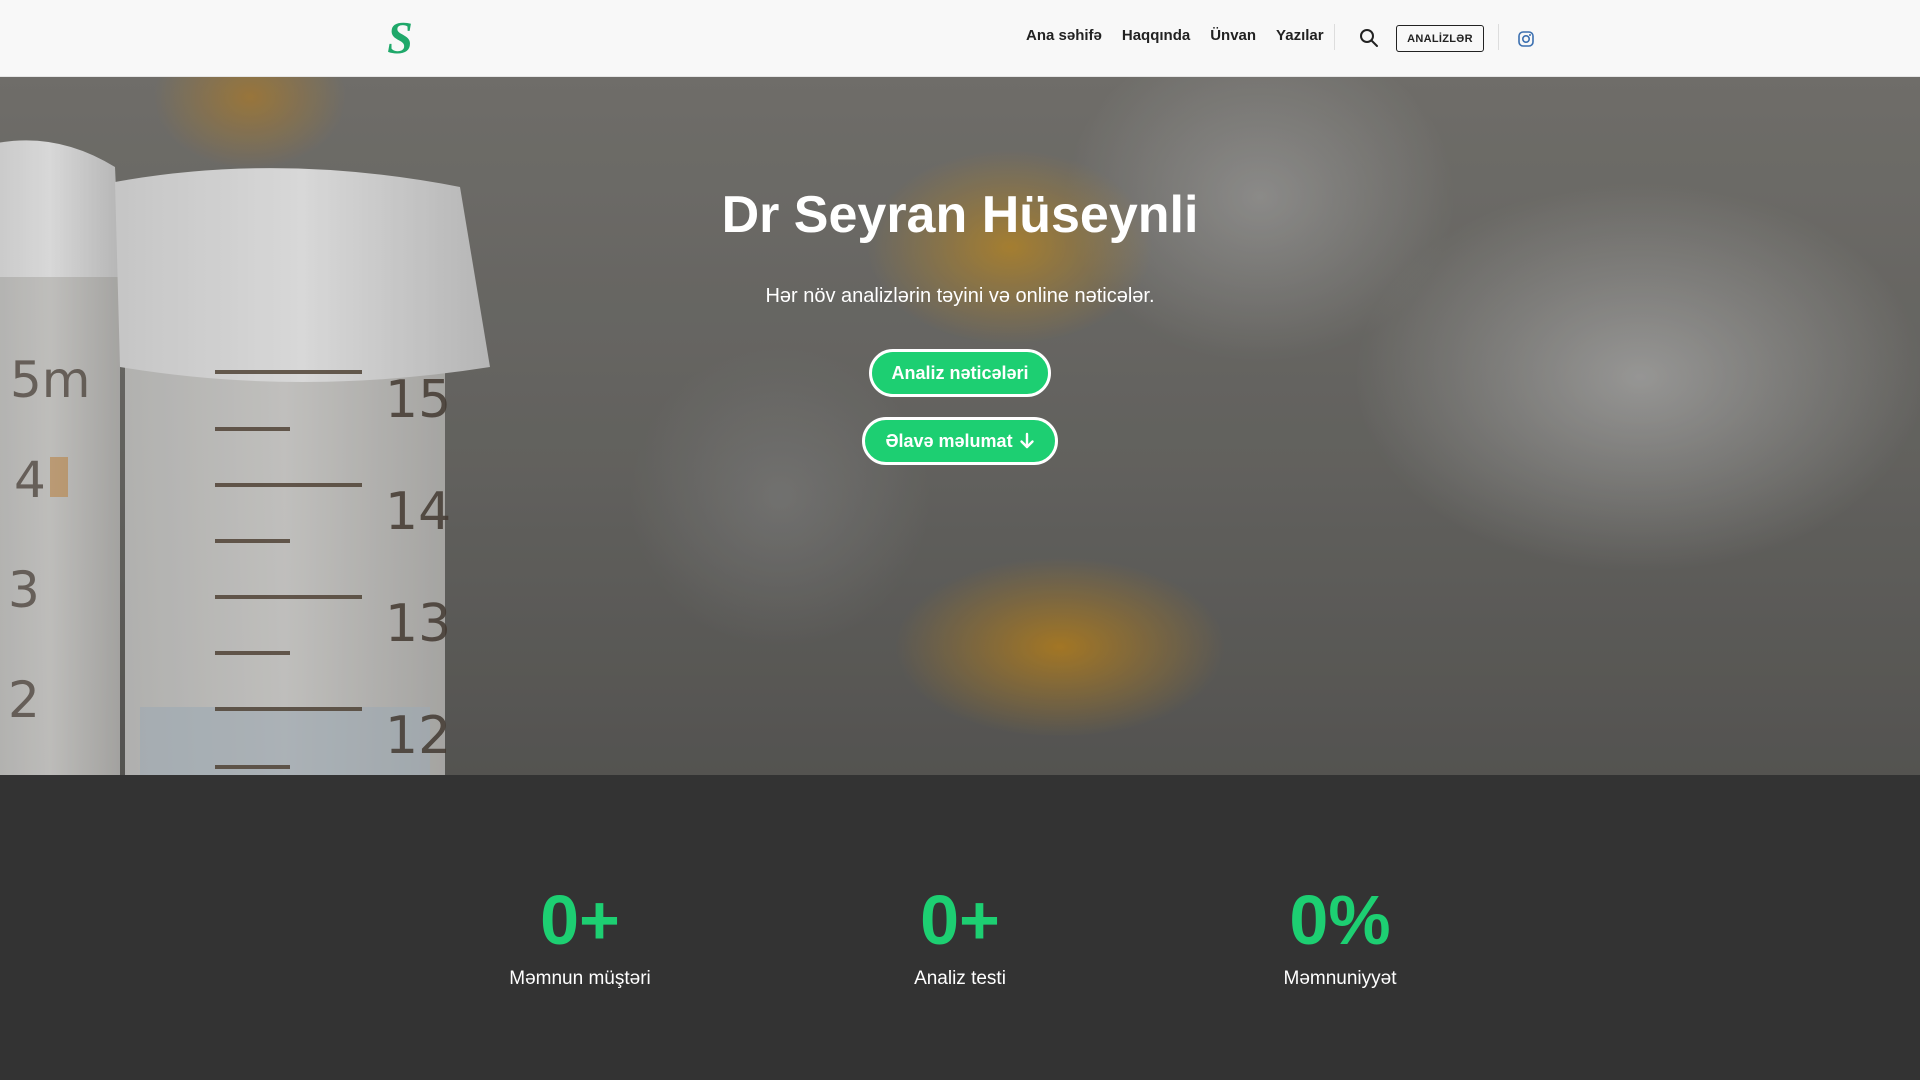 This screenshot has width=1920, height=1080. I want to click on stat-satisfied-clients: 0+ Məmnun müştəri, so click(580, 935).